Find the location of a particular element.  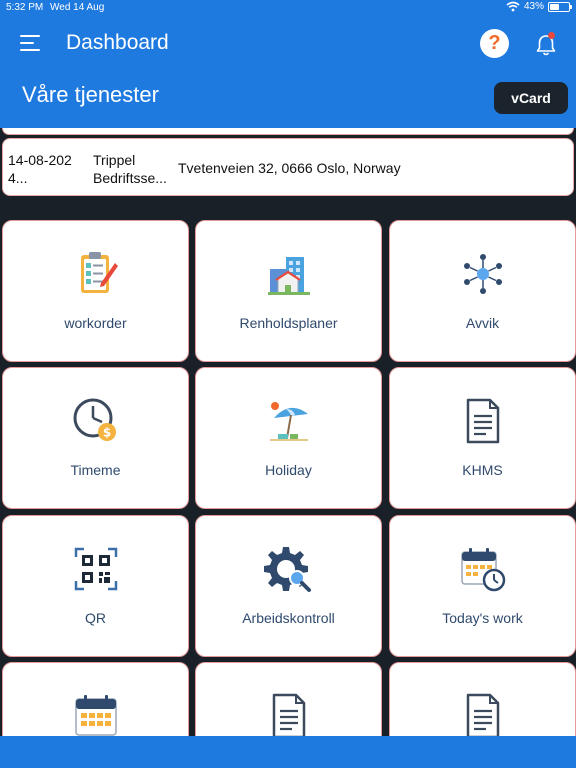

status-date: Wed 14 Aug is located at coordinates (77, 7).